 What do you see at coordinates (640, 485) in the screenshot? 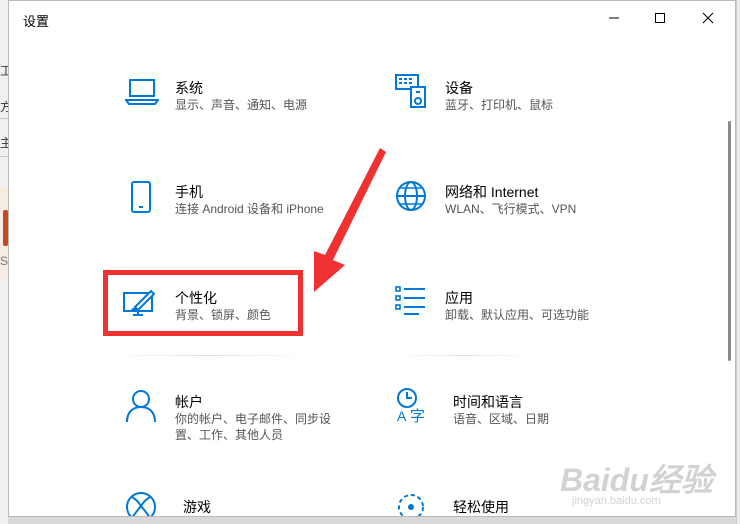
I see `watermark: Baidu经验 jingyan.baidu.com` at bounding box center [640, 485].